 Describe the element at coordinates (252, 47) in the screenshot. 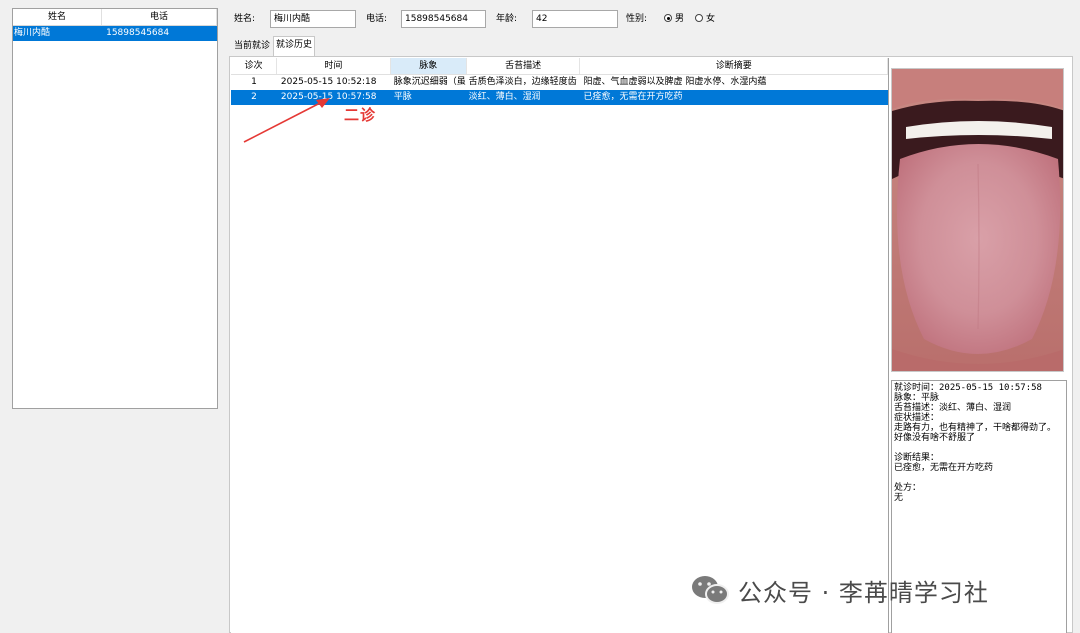

I see `tab-current-visit: 当前就诊` at that location.